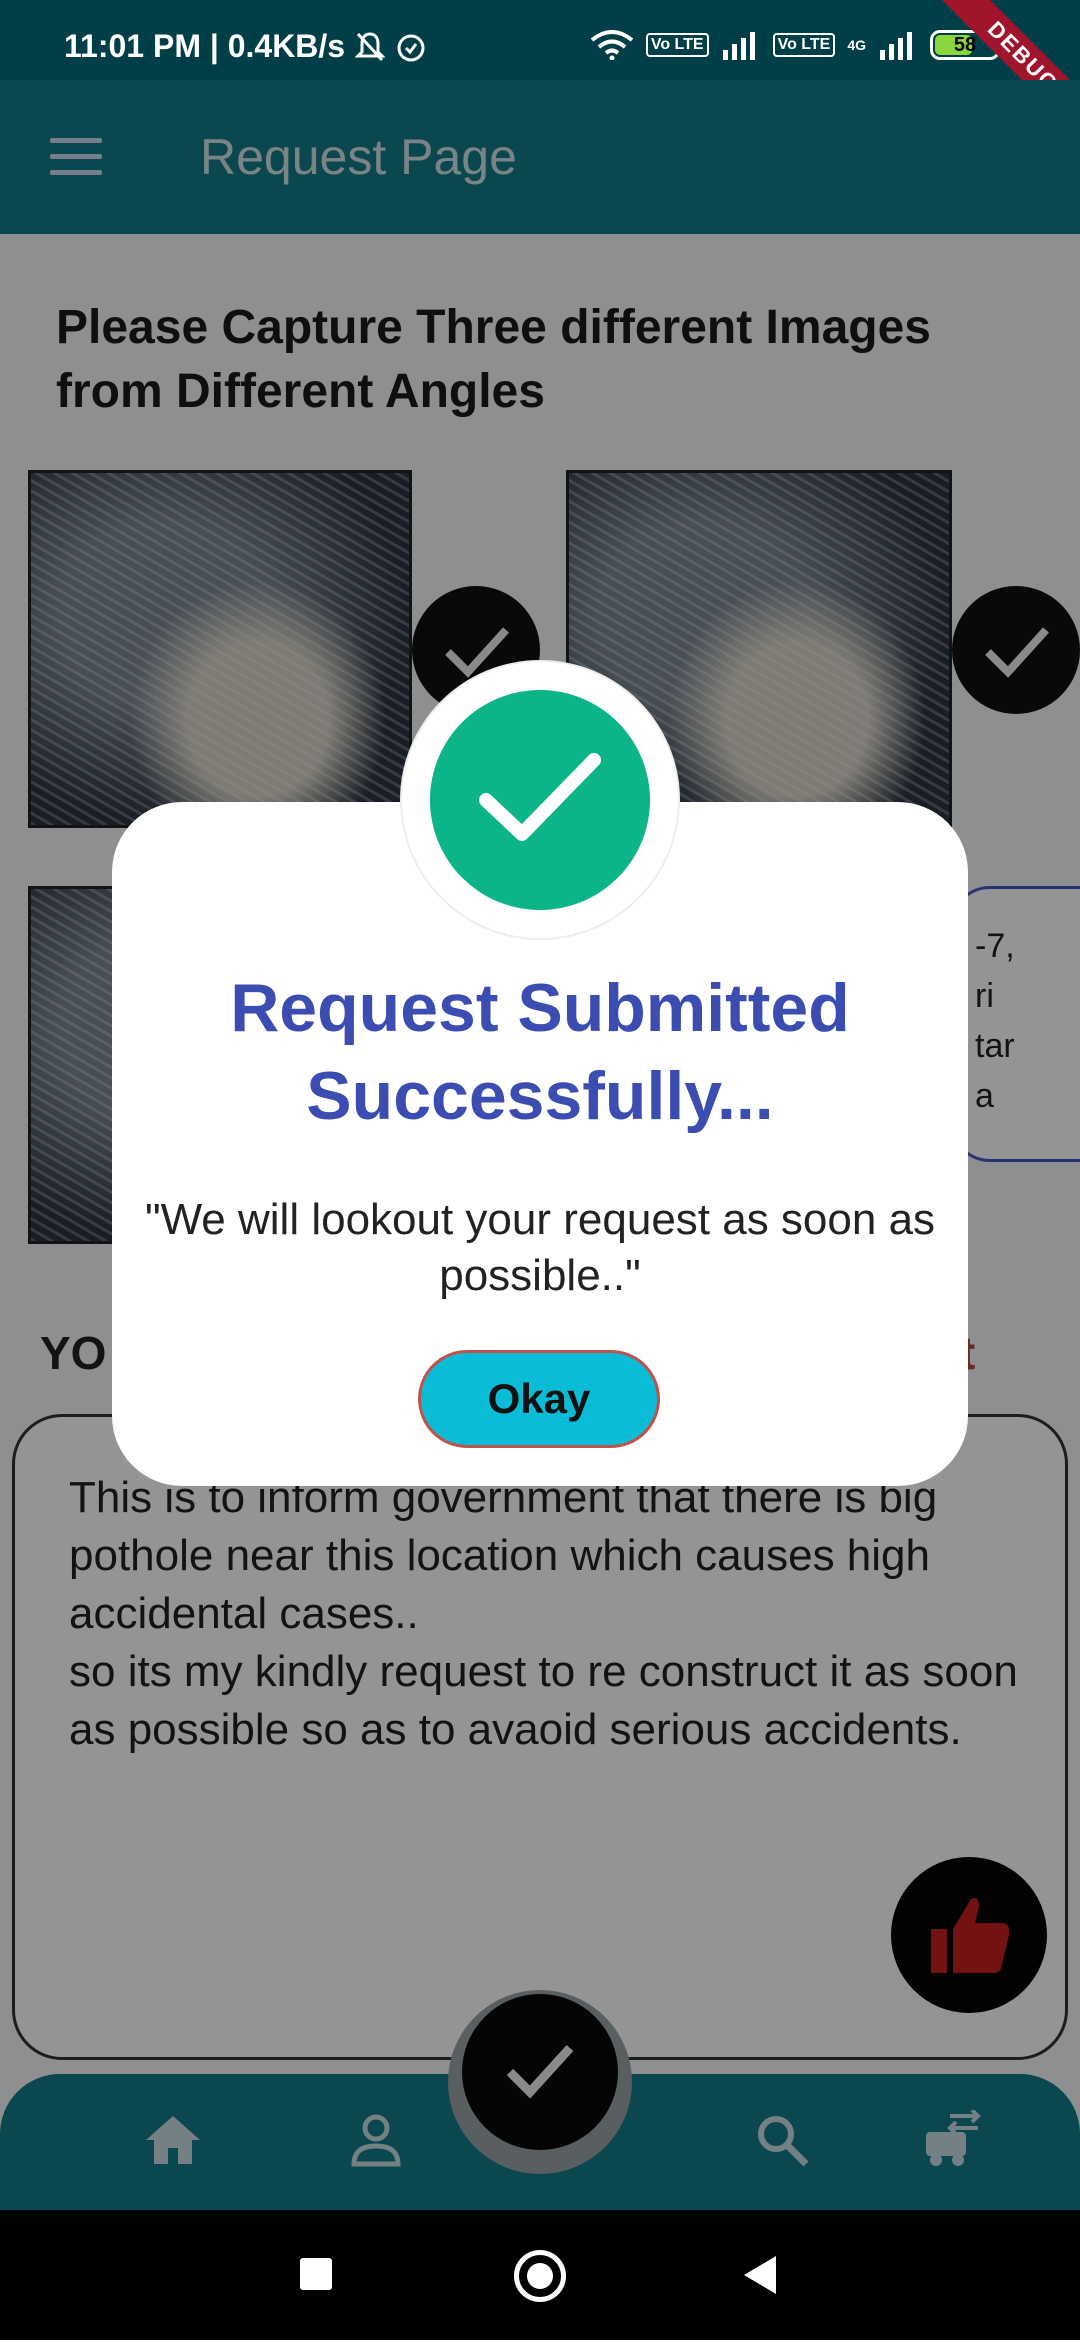  What do you see at coordinates (540, 797) in the screenshot?
I see `success-check-icon` at bounding box center [540, 797].